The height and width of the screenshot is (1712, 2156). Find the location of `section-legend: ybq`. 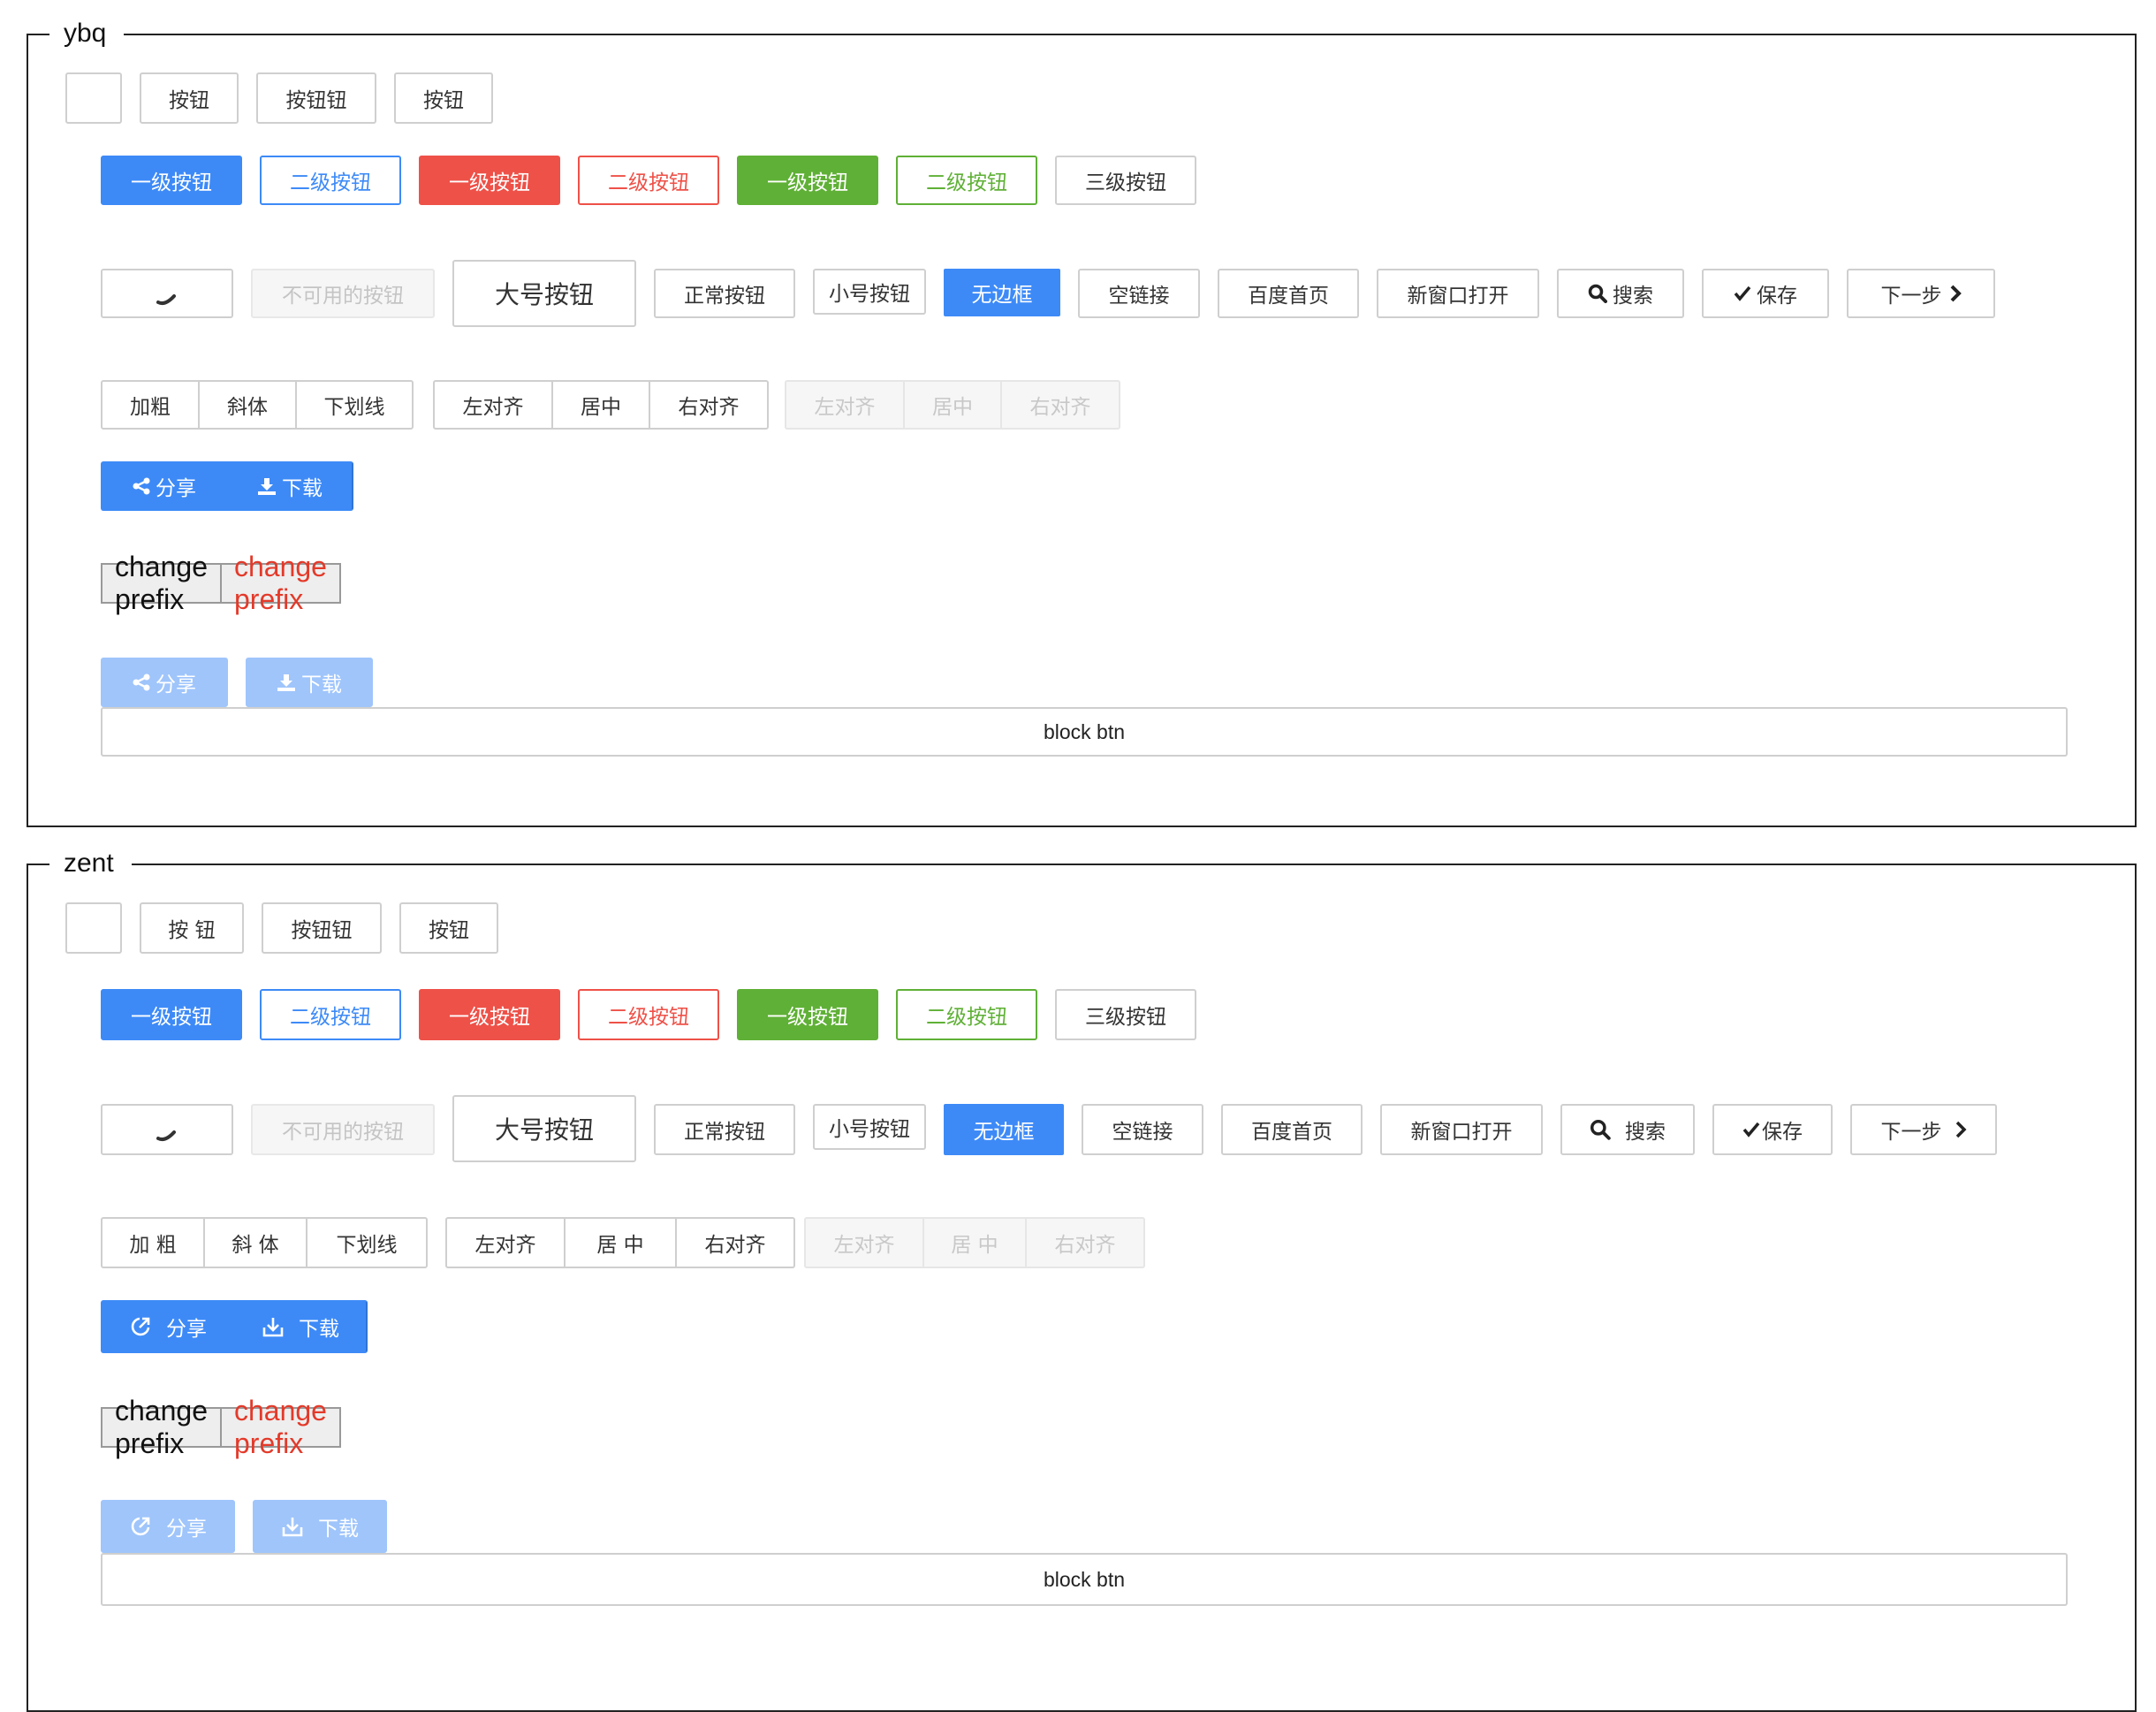

section-legend: ybq is located at coordinates (87, 33).